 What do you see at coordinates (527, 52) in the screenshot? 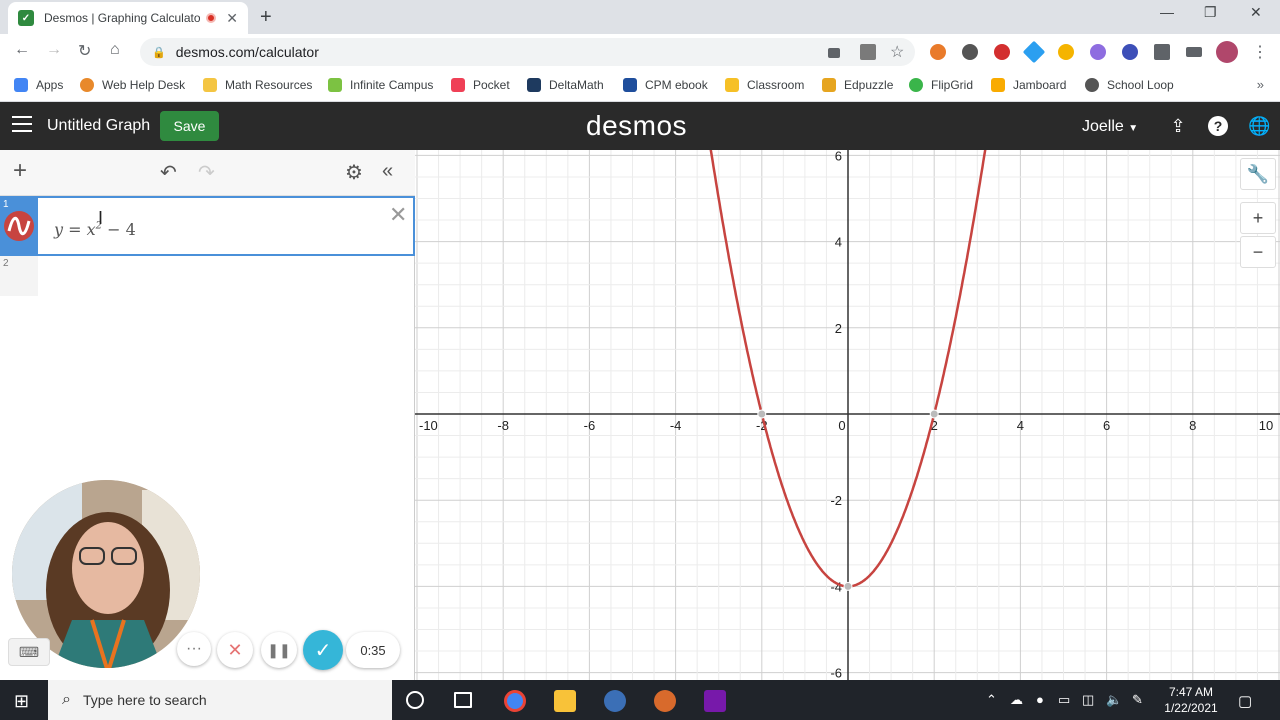
I see `address-bar: 🔒 desmos.com/calculator` at bounding box center [527, 52].